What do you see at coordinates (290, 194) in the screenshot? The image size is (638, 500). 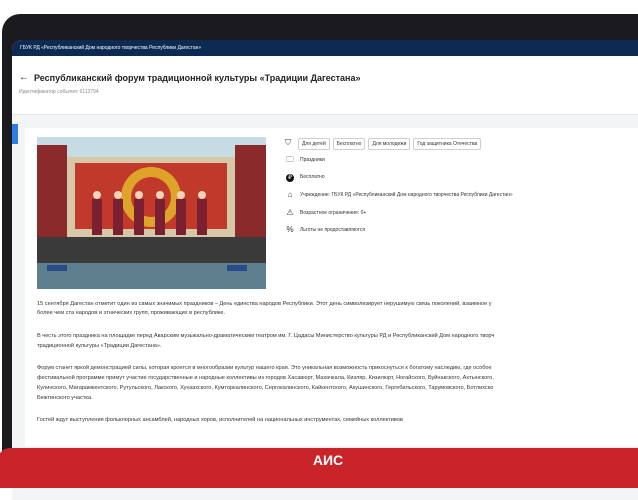 I see `building-icon: ⌂` at bounding box center [290, 194].